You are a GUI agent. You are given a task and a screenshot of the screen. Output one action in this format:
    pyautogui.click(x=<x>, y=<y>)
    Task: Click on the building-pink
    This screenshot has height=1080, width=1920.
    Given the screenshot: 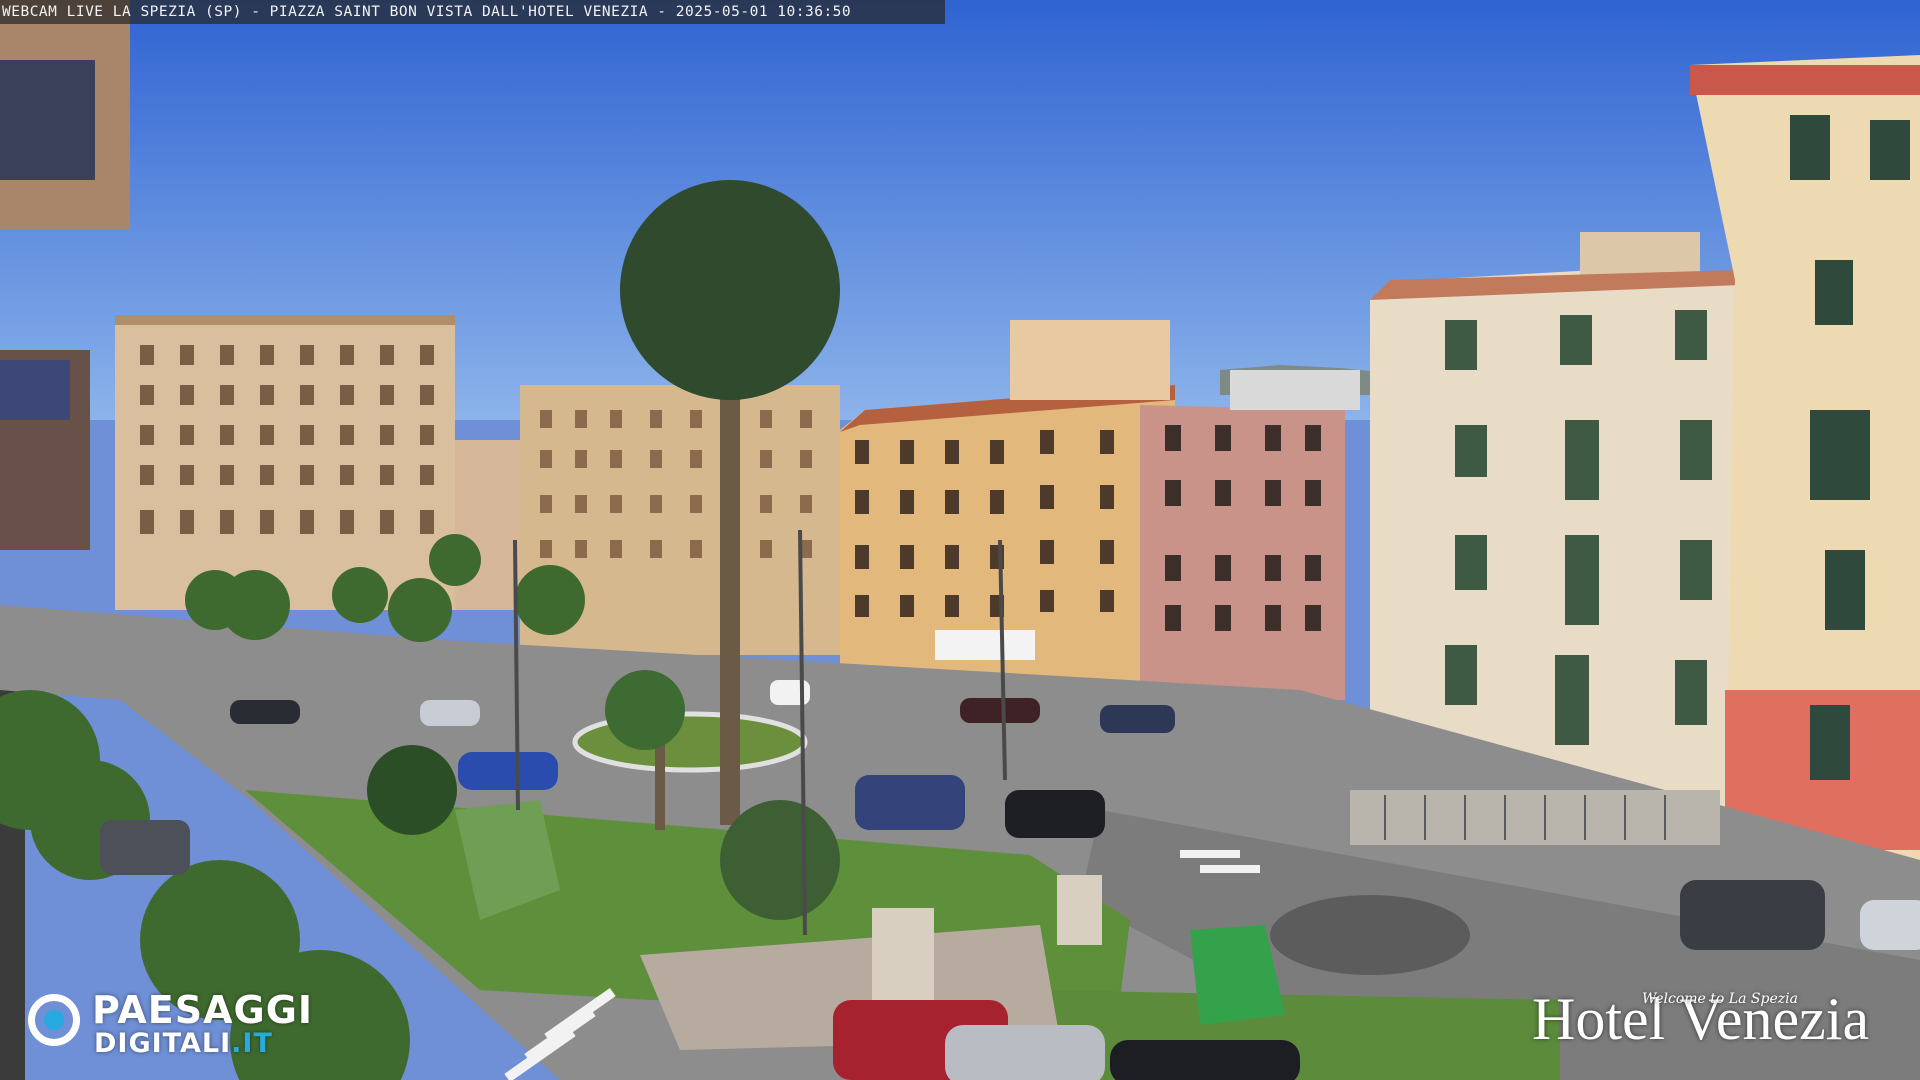 What is the action you would take?
    pyautogui.click(x=1250, y=535)
    